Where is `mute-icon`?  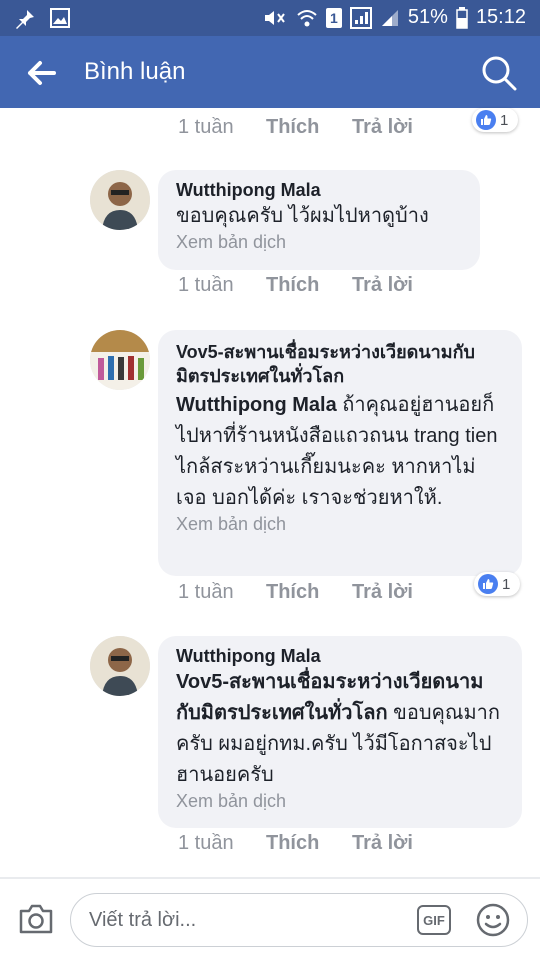
mute-icon is located at coordinates (274, 17).